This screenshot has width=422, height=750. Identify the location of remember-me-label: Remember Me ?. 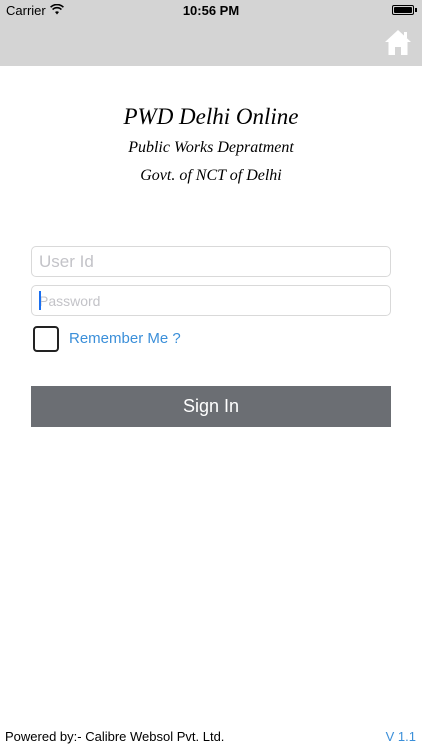
(125, 338).